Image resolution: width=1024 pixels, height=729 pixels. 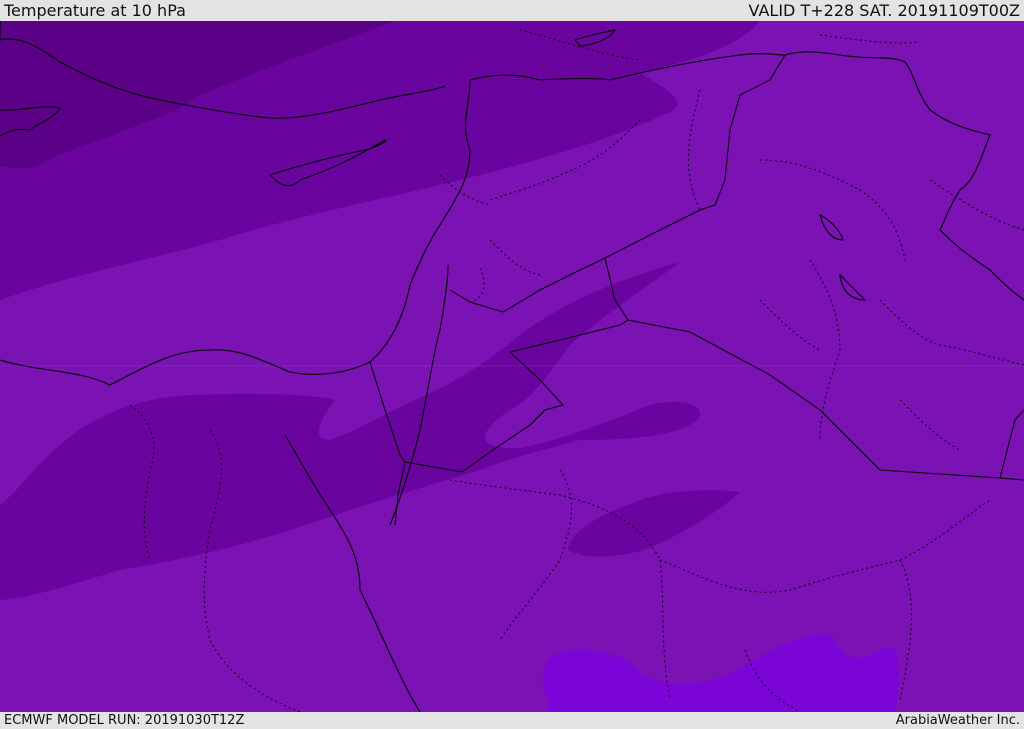 What do you see at coordinates (95, 10) in the screenshot?
I see `map-title: Temperature at 10 hPa` at bounding box center [95, 10].